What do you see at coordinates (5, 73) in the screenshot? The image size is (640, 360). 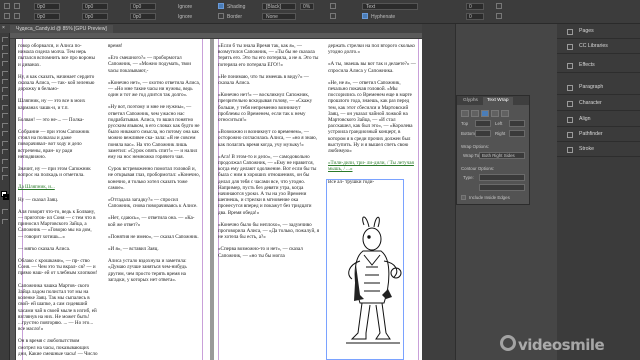 I see `type-tool-icon` at bounding box center [5, 73].